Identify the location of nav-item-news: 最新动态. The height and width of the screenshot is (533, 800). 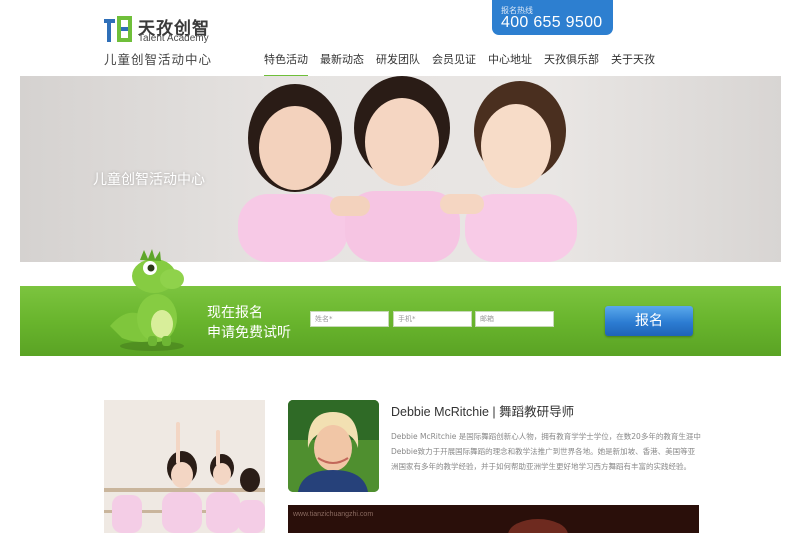
(342, 65).